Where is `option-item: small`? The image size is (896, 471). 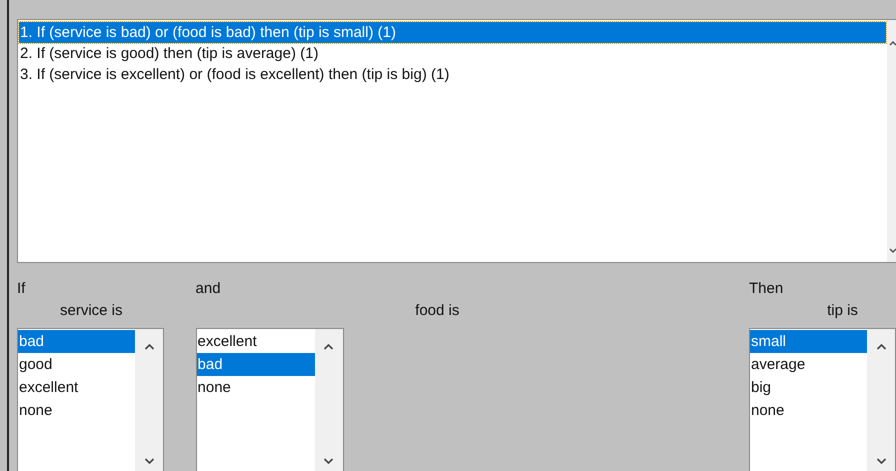
option-item: small is located at coordinates (808, 341).